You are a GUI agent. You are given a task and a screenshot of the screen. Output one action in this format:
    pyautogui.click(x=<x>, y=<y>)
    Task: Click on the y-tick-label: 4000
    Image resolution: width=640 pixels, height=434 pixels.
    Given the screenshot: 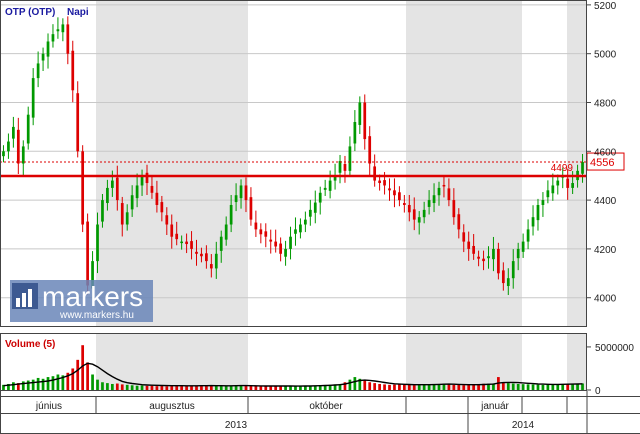 What is the action you would take?
    pyautogui.click(x=605, y=299)
    